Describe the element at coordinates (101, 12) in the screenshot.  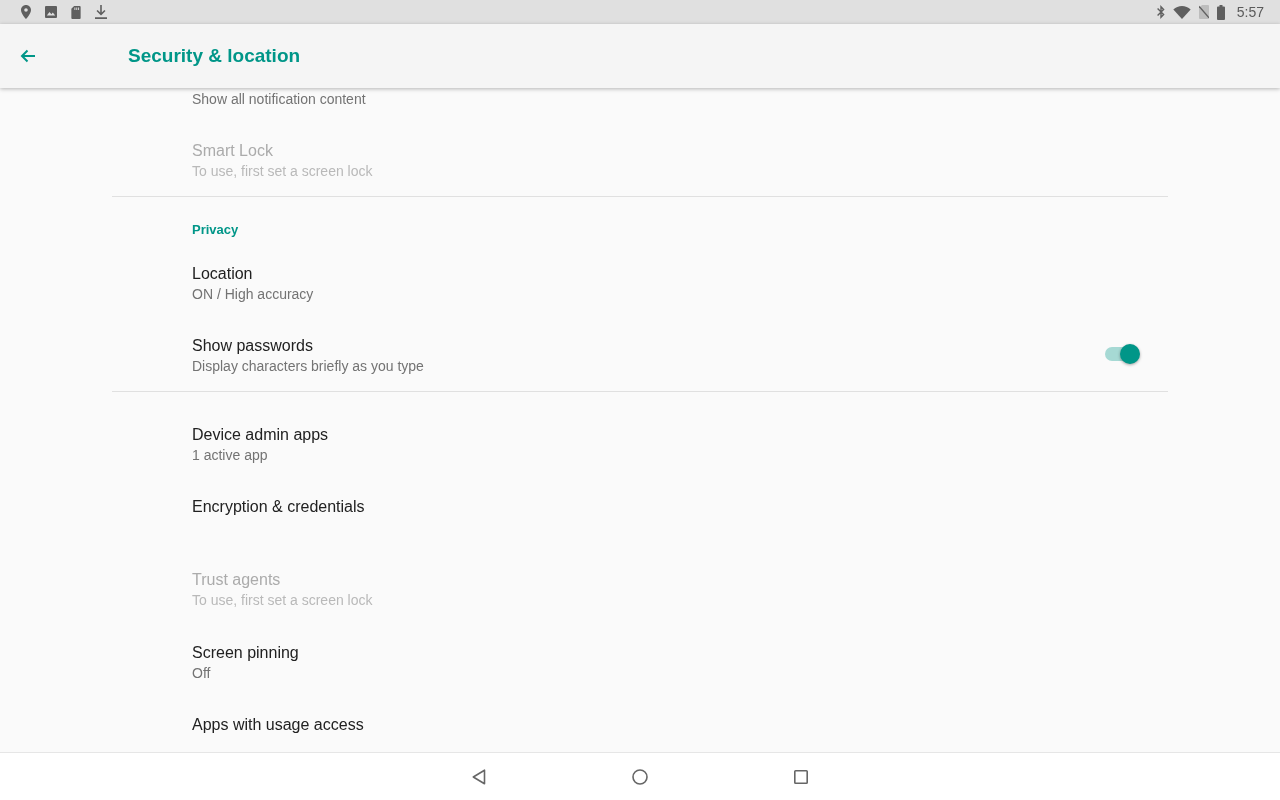
I see `download-icon` at that location.